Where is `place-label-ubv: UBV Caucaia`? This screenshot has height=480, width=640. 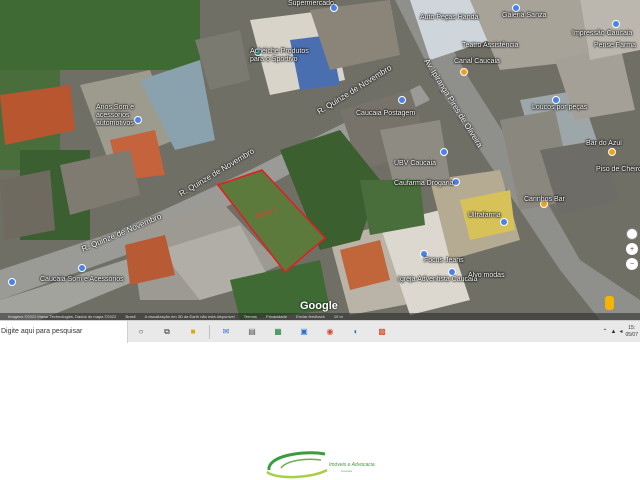 place-label-ubv: UBV Caucaia is located at coordinates (415, 163).